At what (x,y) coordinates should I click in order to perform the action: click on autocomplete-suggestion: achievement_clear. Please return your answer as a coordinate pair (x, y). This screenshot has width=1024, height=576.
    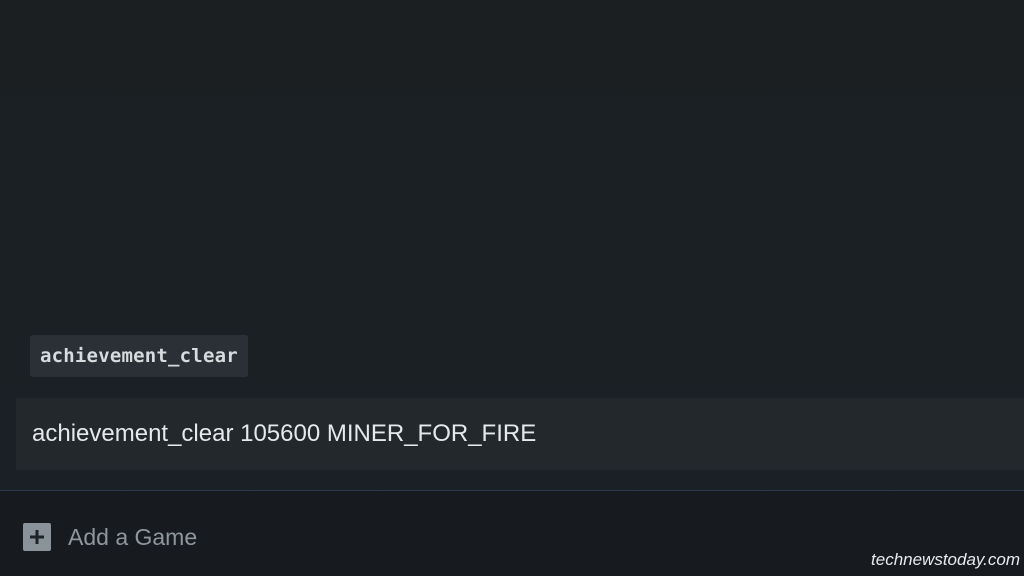
    Looking at the image, I should click on (139, 356).